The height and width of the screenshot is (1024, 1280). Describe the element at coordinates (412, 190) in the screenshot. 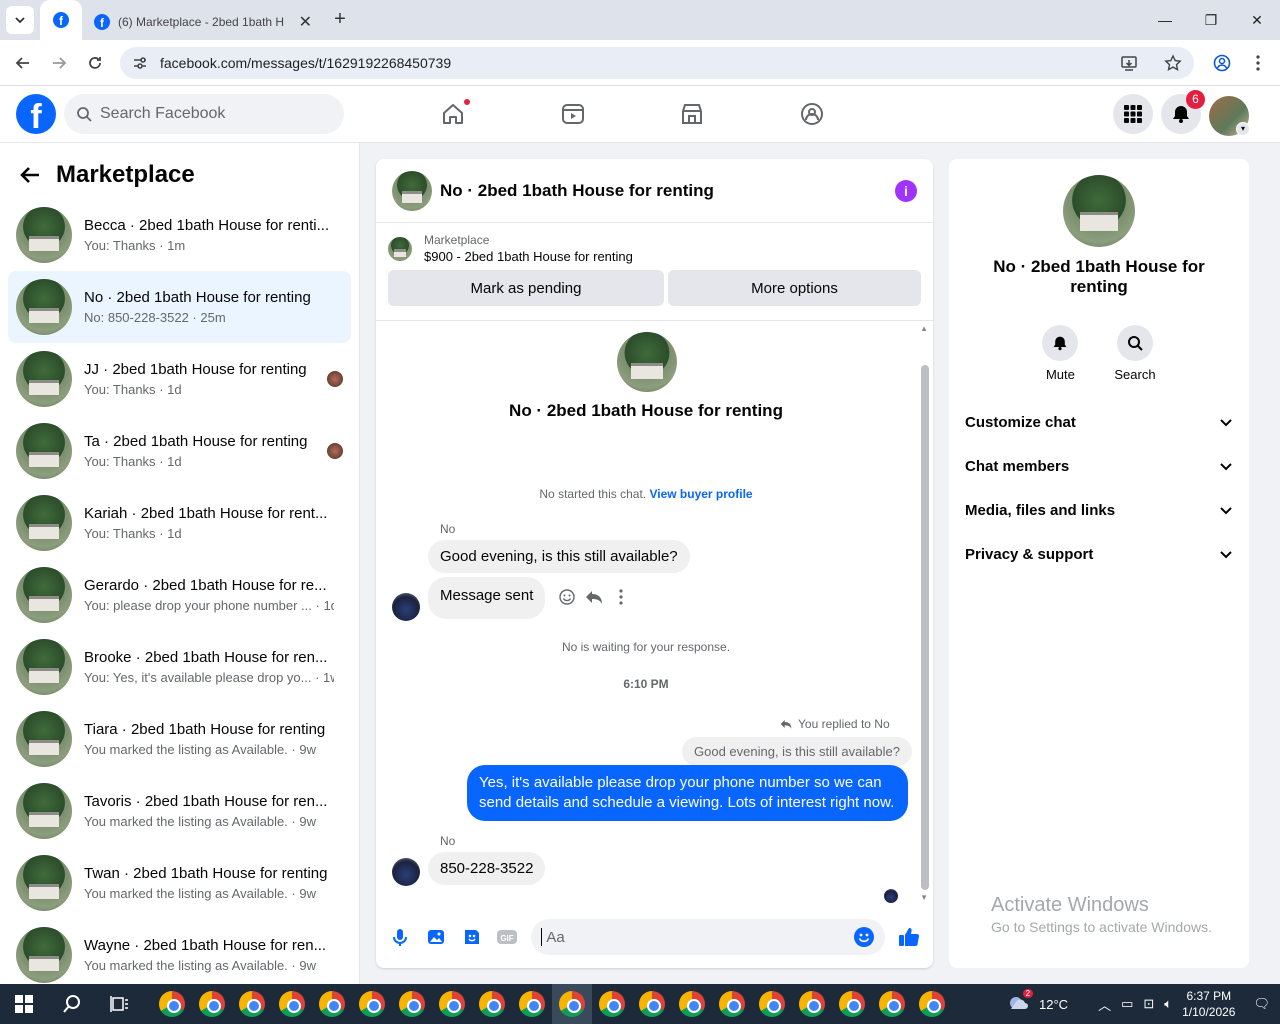

I see `chat-avatar` at that location.